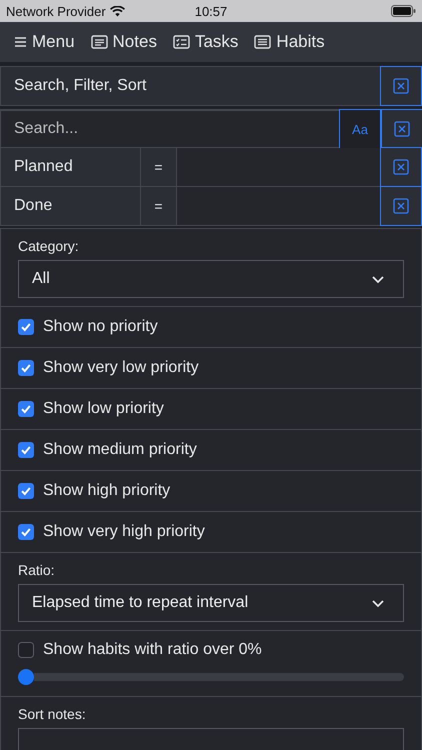 This screenshot has height=750, width=422. Describe the element at coordinates (123, 42) in the screenshot. I see `nav-tab: Notes` at that location.